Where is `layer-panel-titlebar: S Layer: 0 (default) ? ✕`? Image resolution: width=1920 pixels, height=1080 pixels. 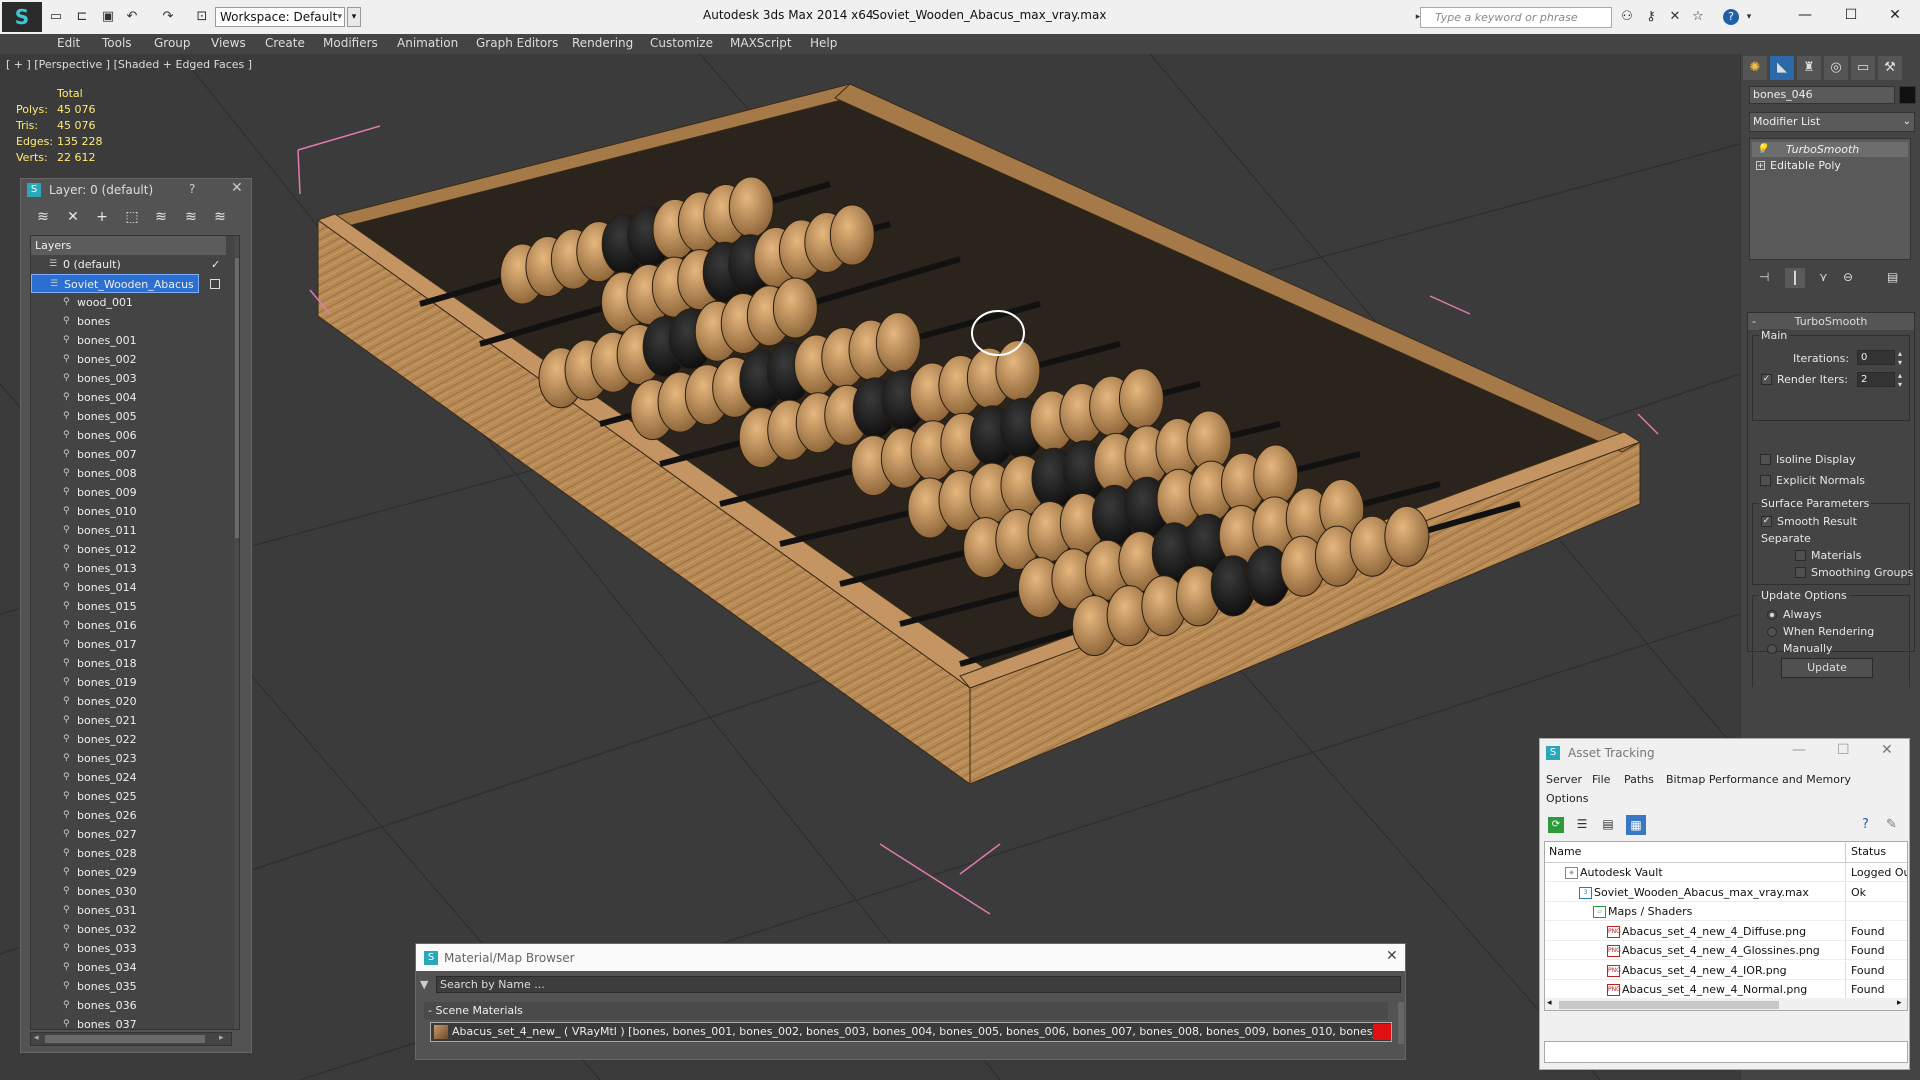 layer-panel-titlebar: S Layer: 0 (default) ? ✕ is located at coordinates (136, 190).